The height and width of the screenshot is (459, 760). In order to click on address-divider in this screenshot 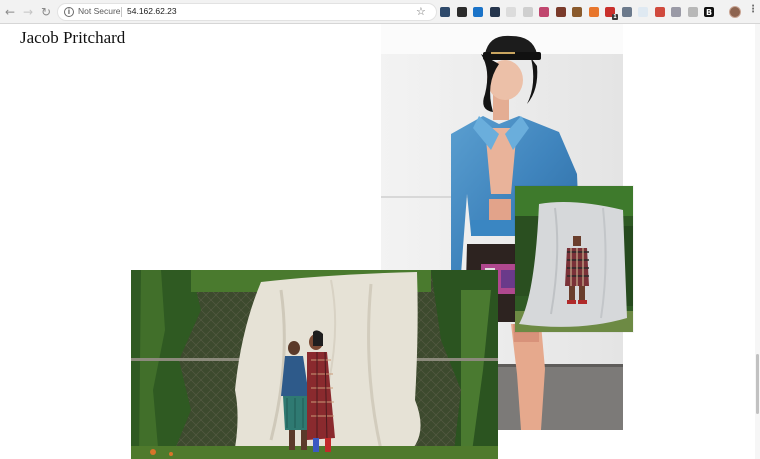, I will do `click(121, 12)`.